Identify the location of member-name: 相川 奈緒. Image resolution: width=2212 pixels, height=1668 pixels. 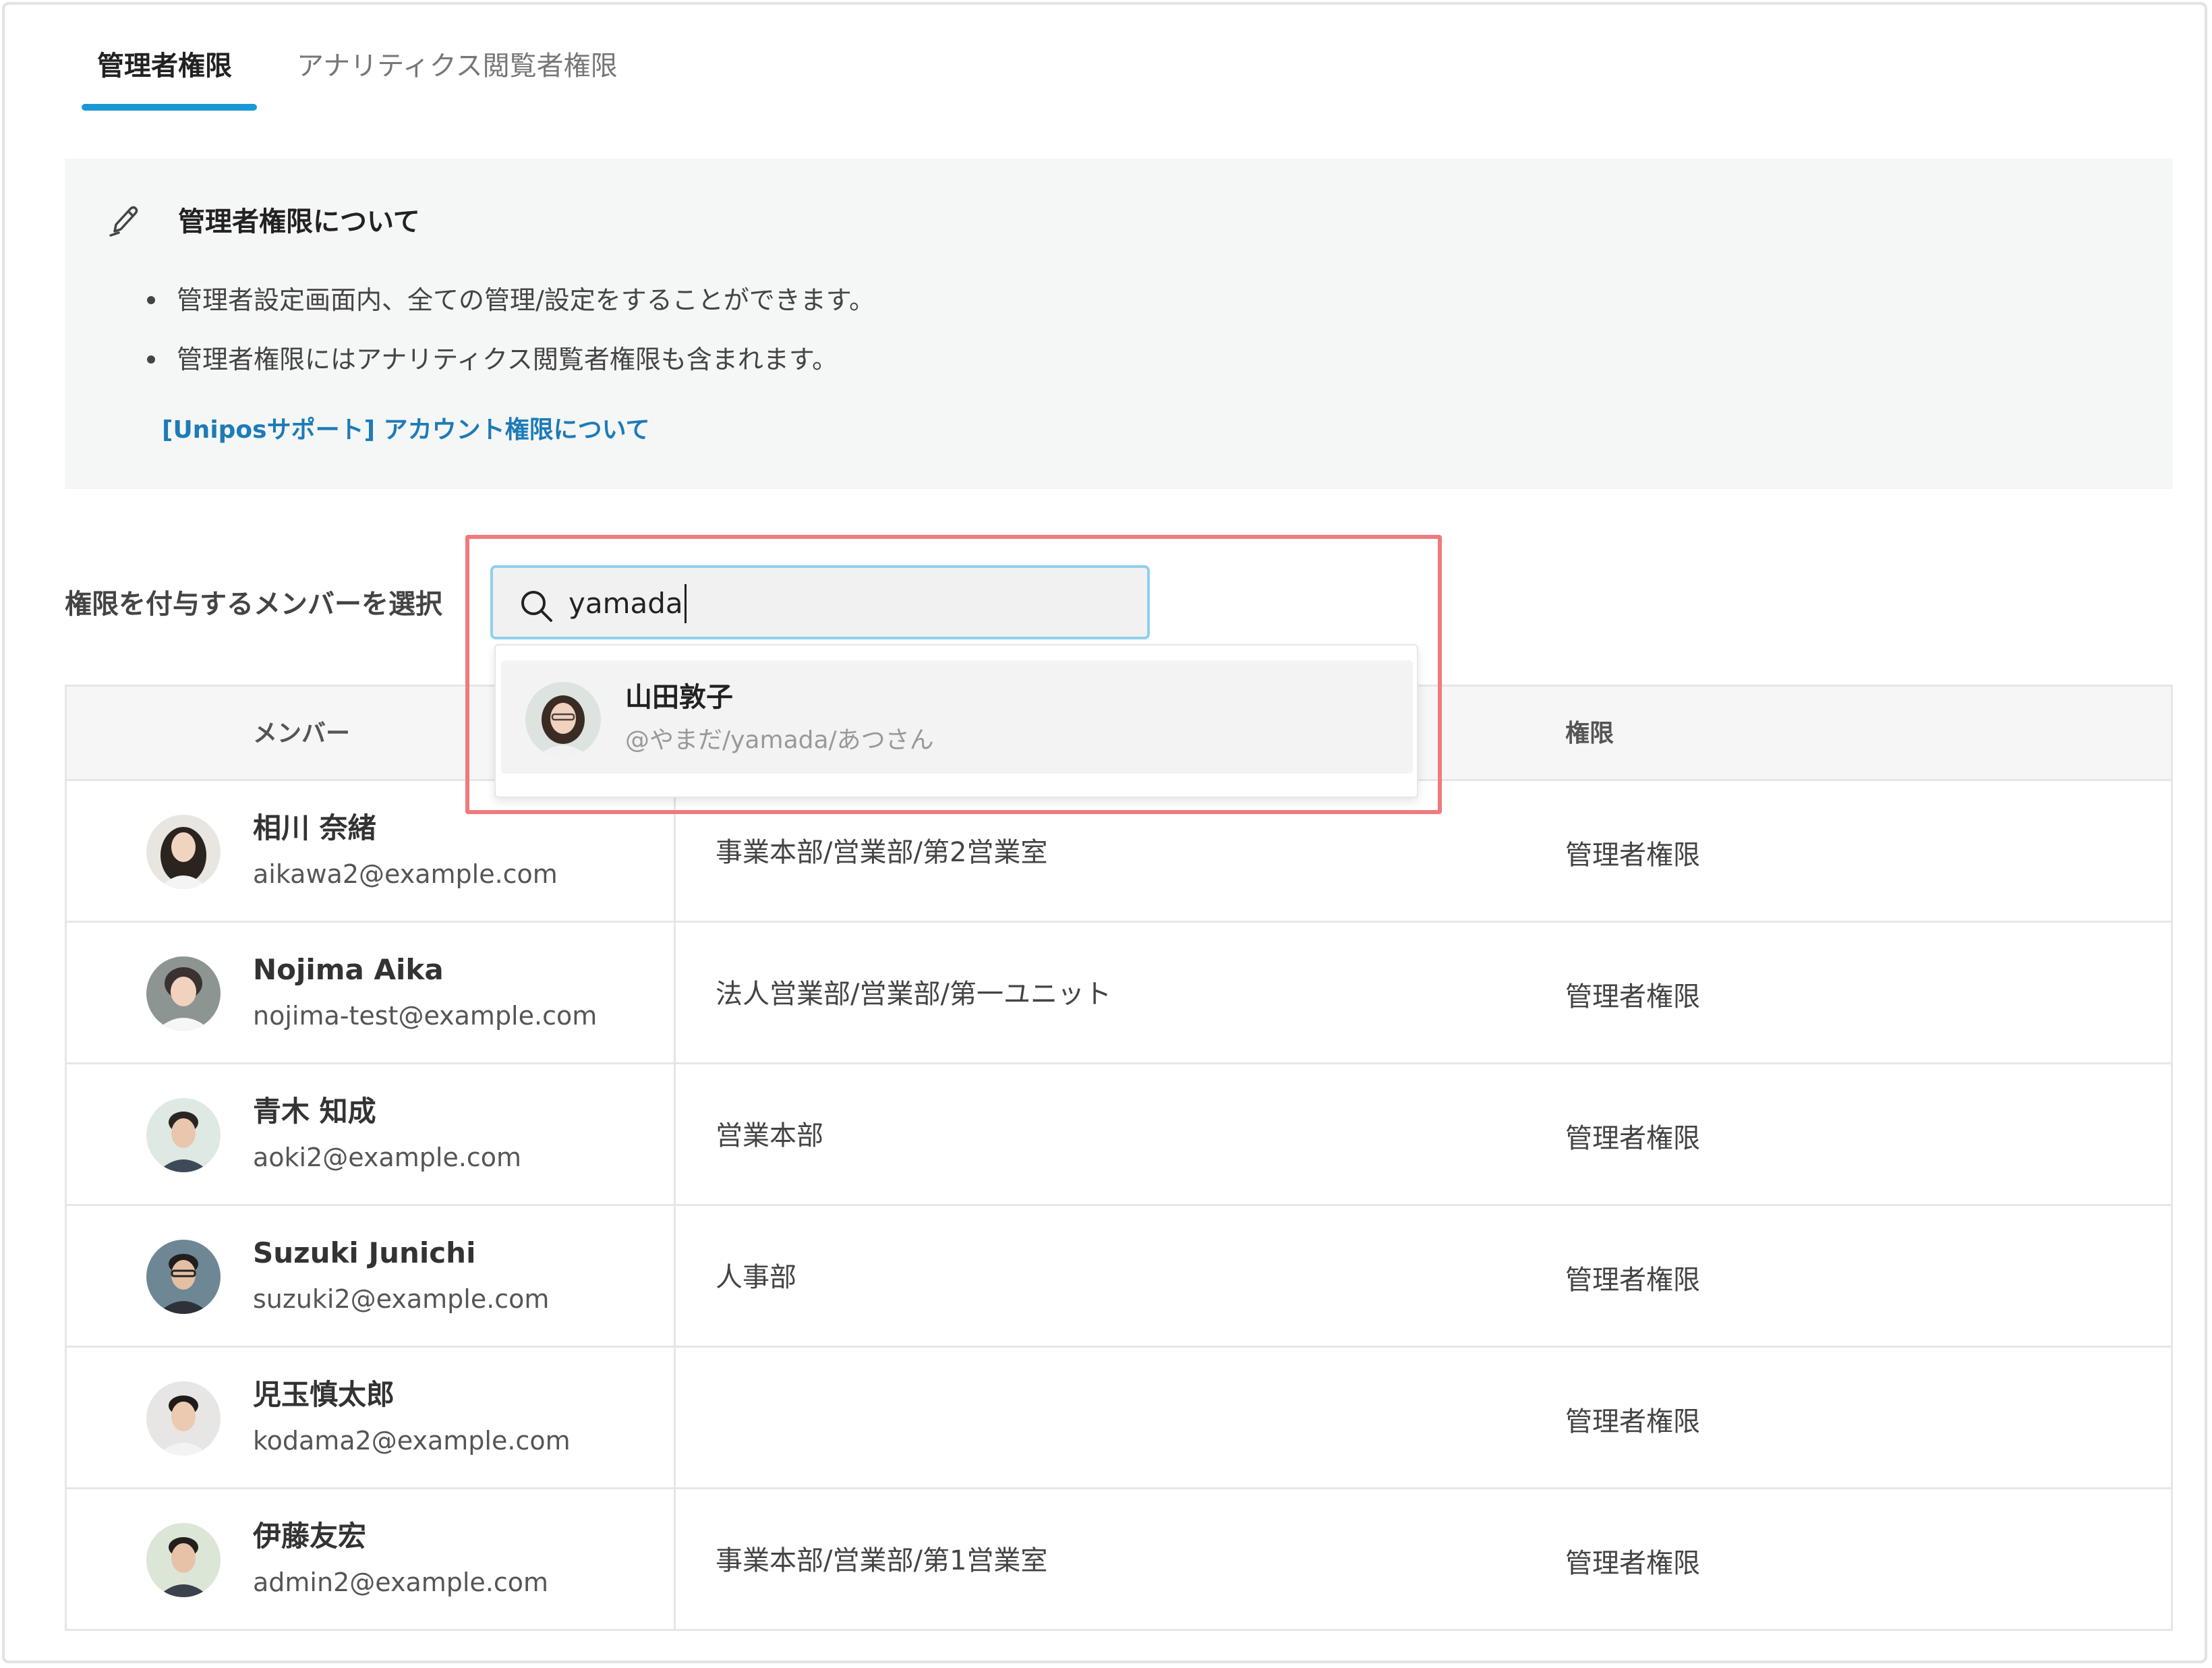
(314, 828).